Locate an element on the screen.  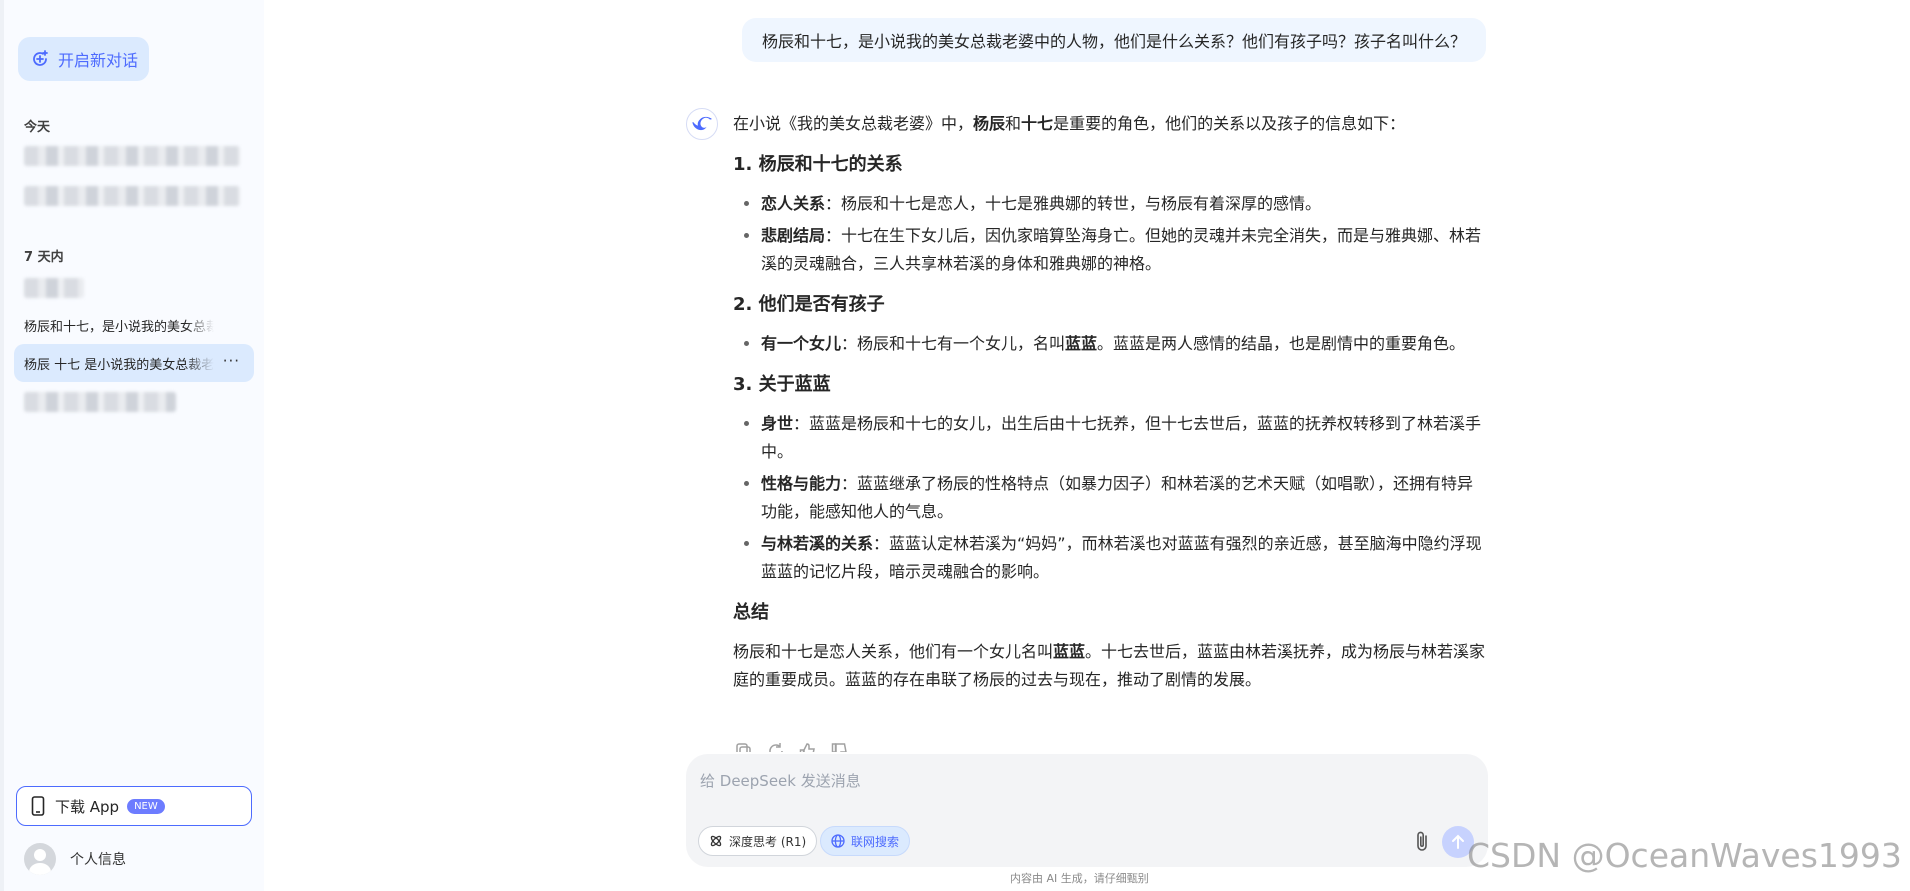
intro-text: 和 is located at coordinates (1013, 123).